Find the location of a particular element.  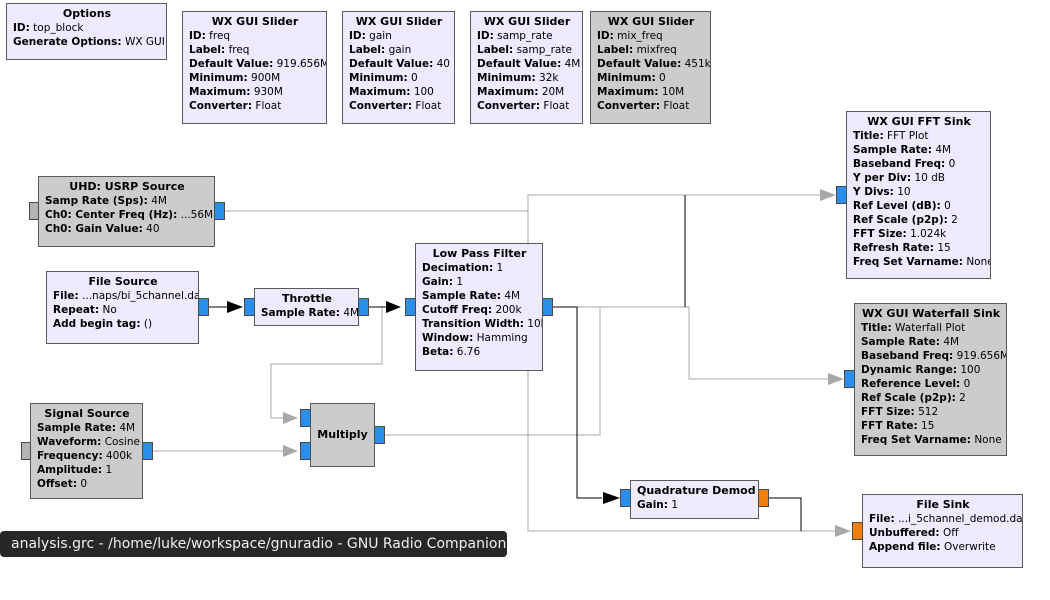

param-key: Maximum: is located at coordinates (380, 92).